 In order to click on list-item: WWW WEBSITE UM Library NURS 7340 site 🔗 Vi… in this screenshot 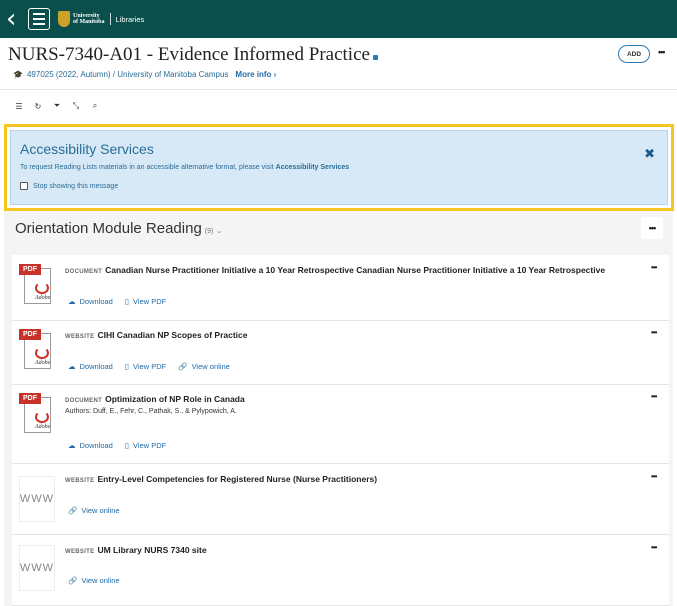, I will do `click(340, 570)`.